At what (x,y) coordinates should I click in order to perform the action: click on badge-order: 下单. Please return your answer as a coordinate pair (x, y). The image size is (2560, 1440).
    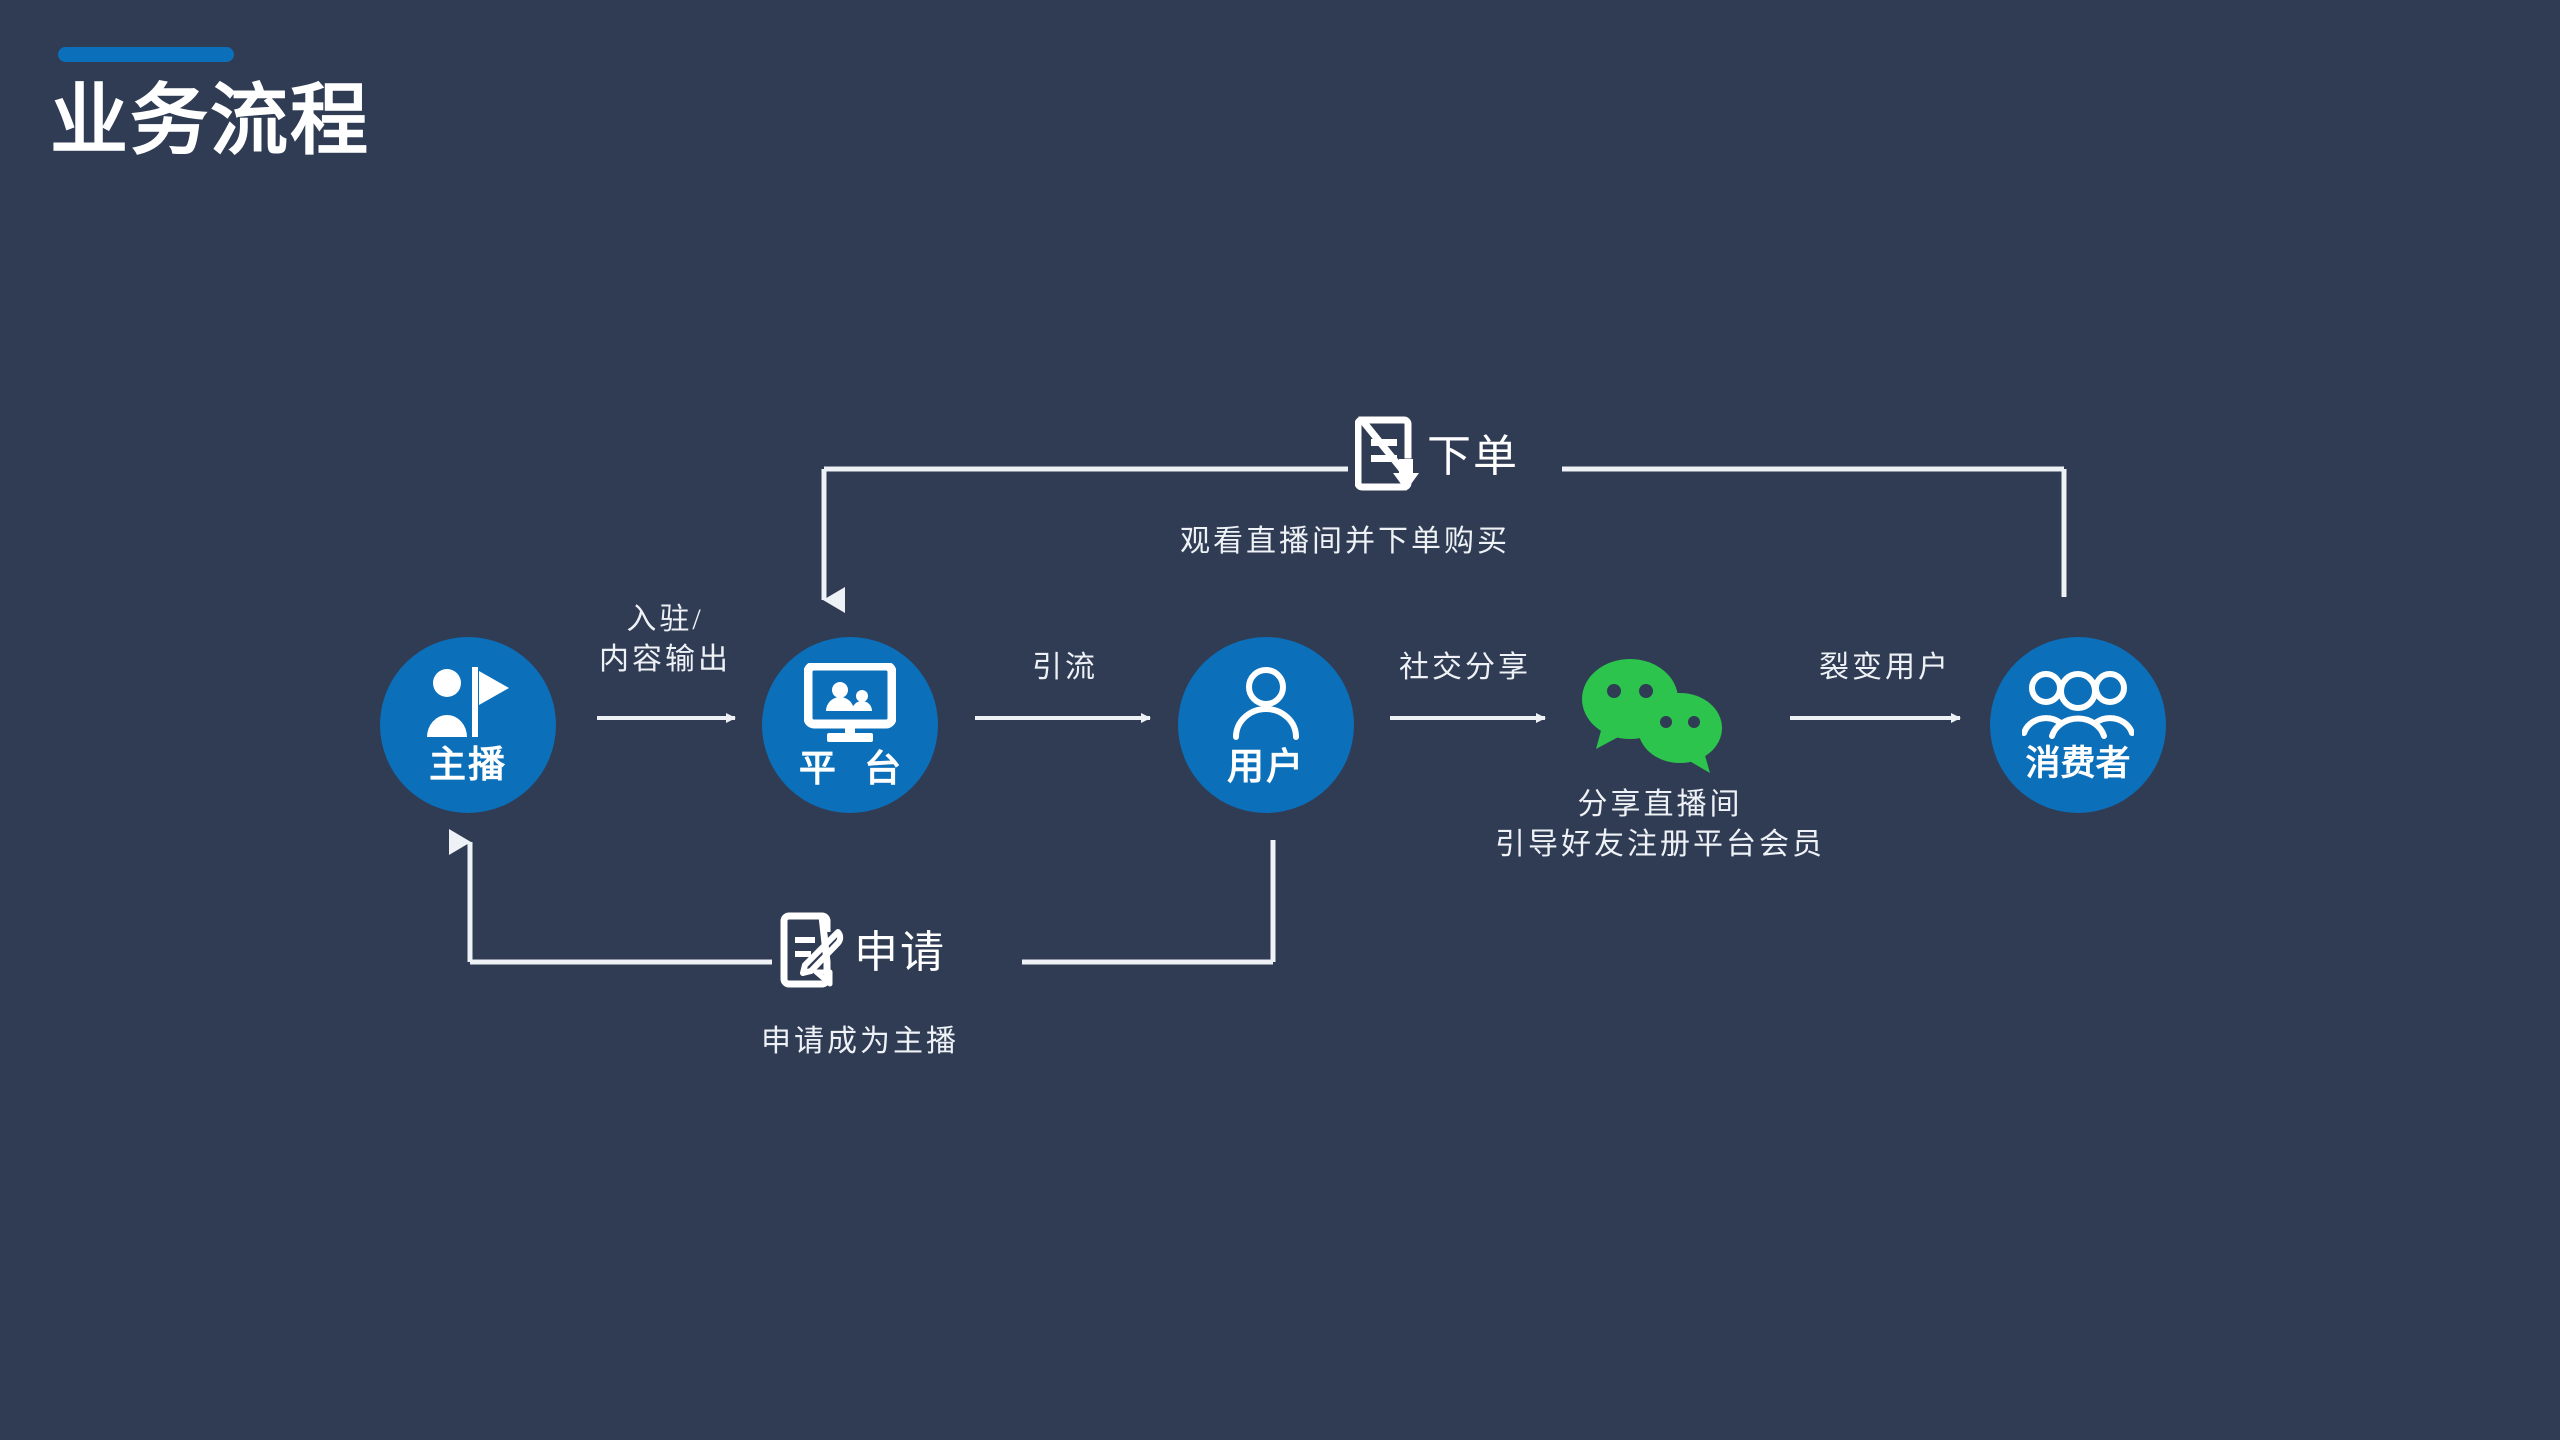
    Looking at the image, I should click on (1436, 456).